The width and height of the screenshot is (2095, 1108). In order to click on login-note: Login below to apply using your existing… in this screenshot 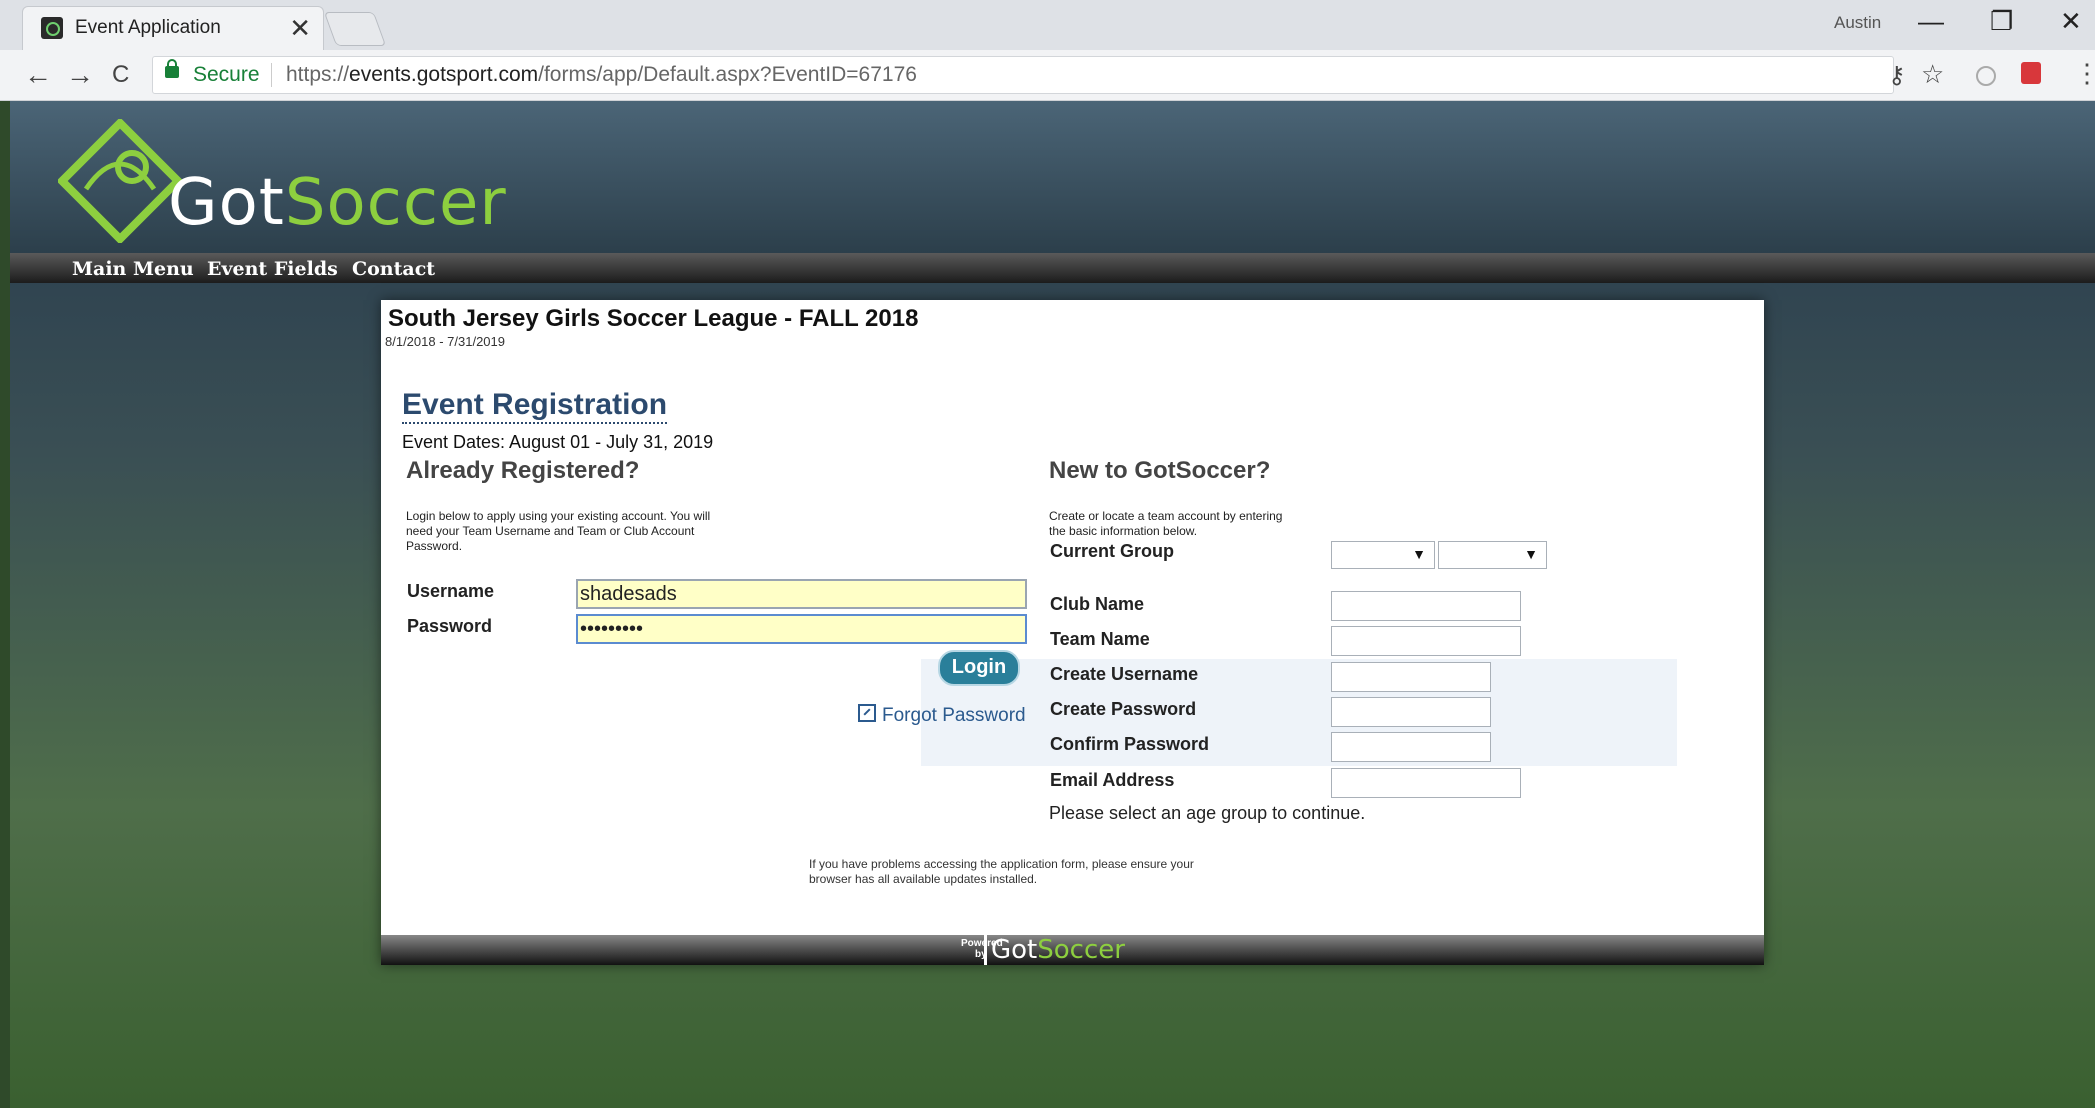, I will do `click(558, 531)`.